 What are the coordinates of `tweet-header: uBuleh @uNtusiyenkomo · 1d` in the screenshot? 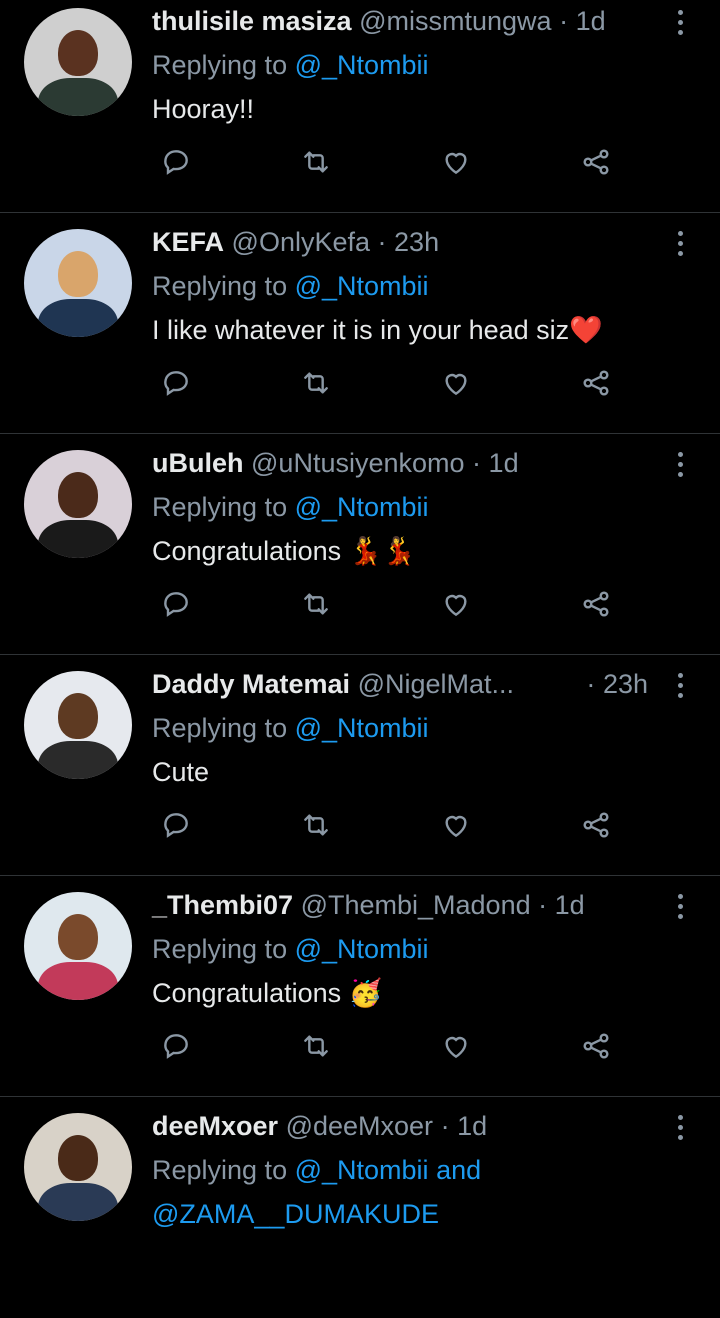 It's located at (396, 463).